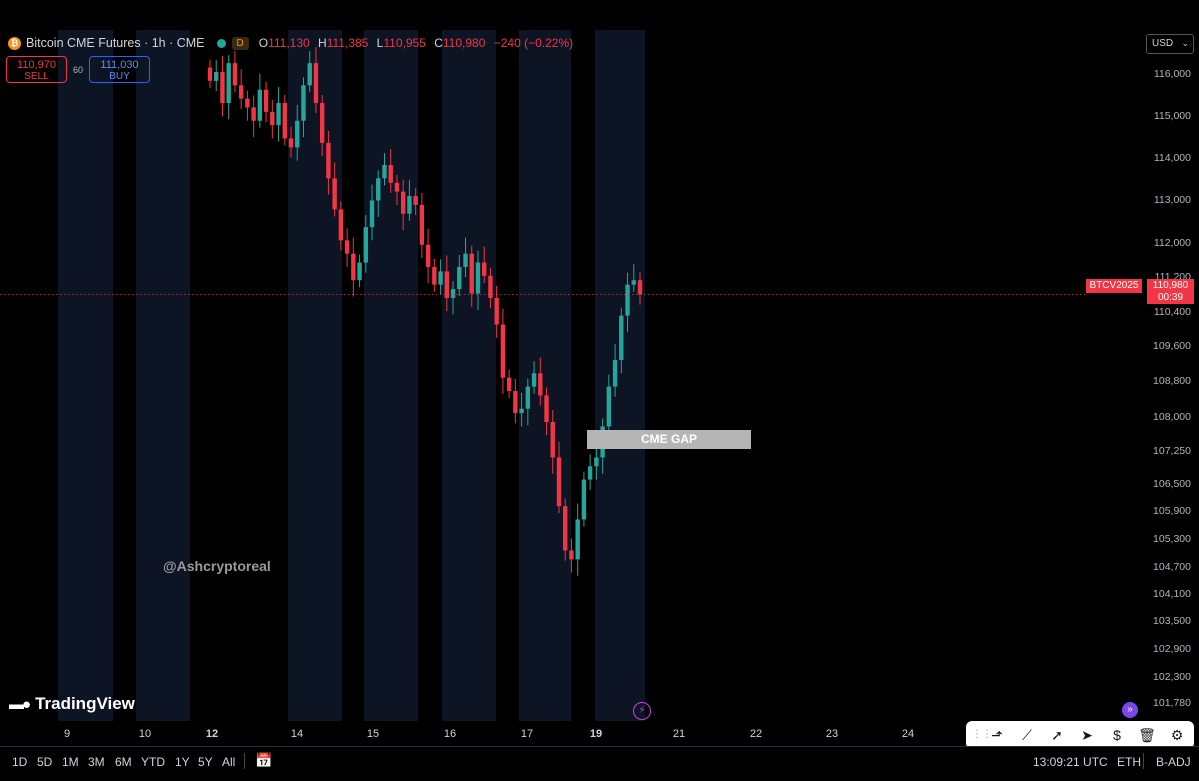 The image size is (1199, 781). Describe the element at coordinates (1172, 649) in the screenshot. I see `y-tick-label: 102,900` at that location.